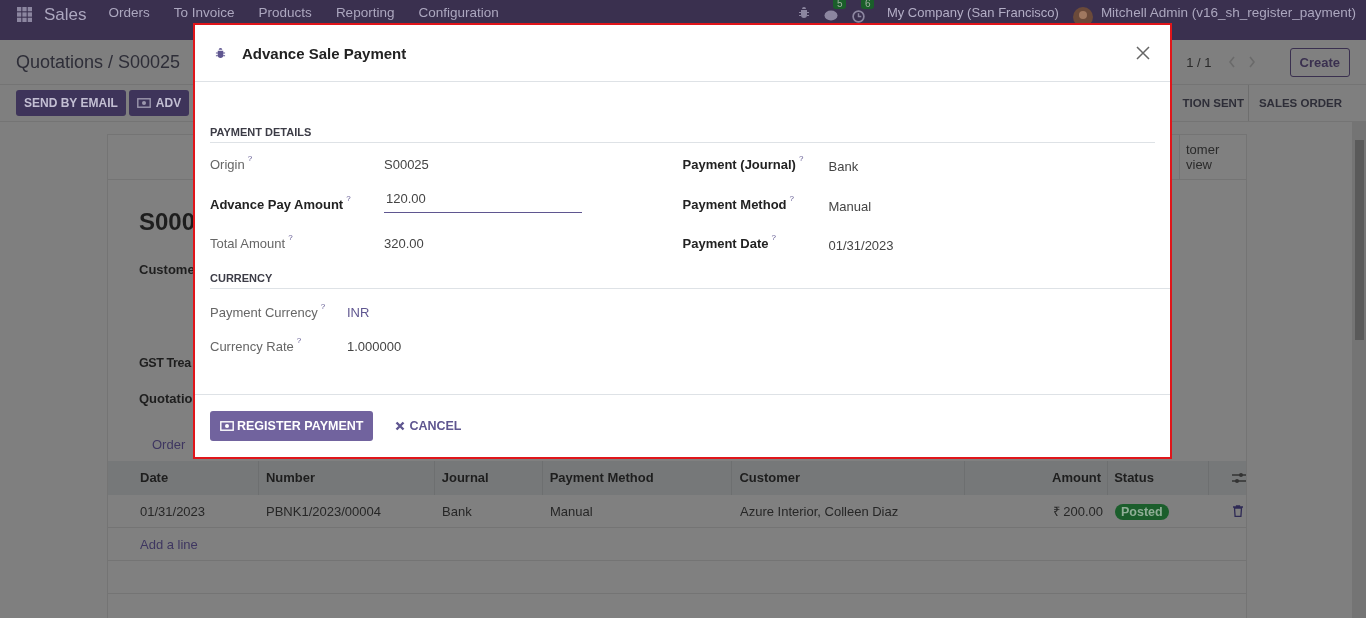 The width and height of the screenshot is (1366, 618). Describe the element at coordinates (1299, 103) in the screenshot. I see `status-stage: SALES ORDER` at that location.